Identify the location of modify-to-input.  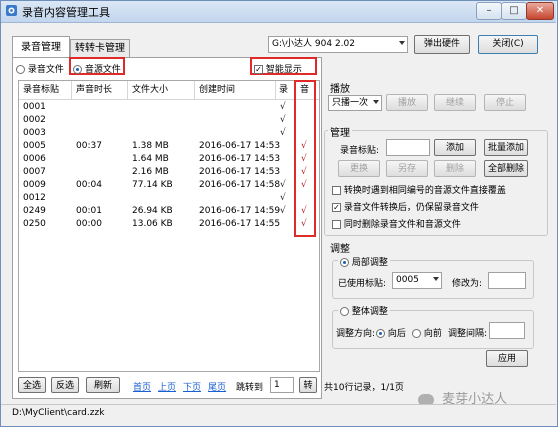
(507, 280).